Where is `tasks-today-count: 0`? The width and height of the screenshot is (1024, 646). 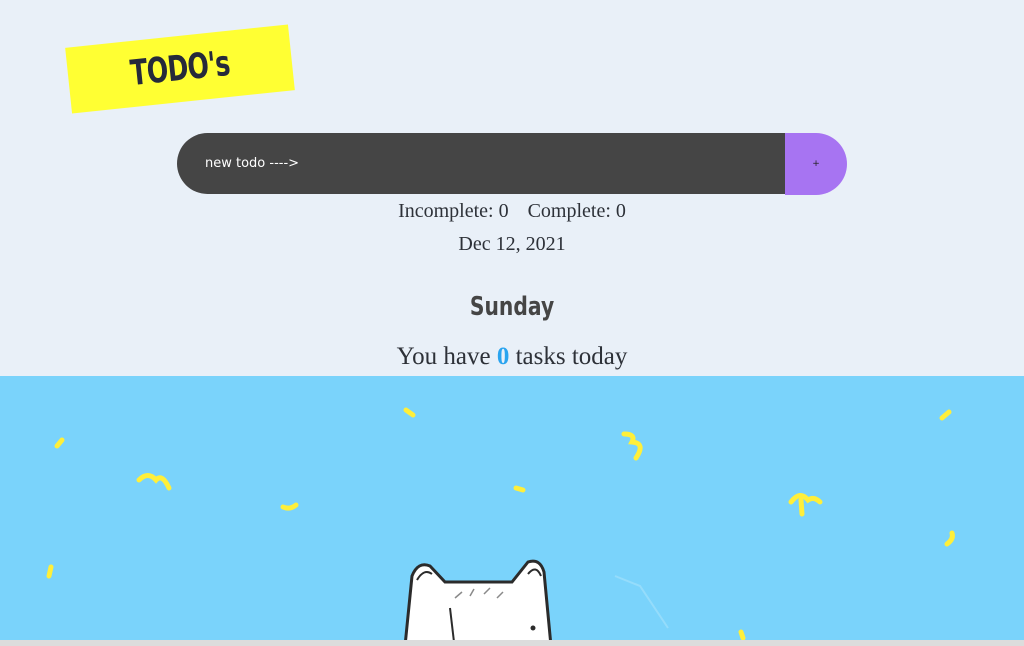
tasks-today-count: 0 is located at coordinates (503, 356).